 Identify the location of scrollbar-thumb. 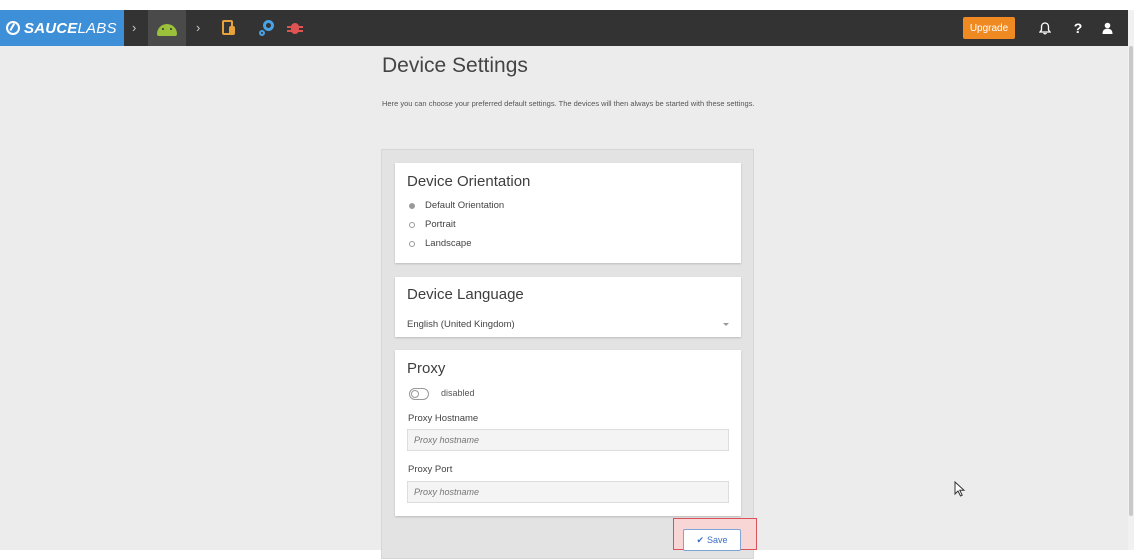
(1131, 281).